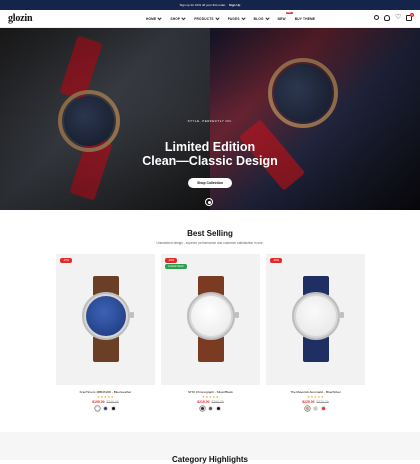  What do you see at coordinates (98, 402) in the screenshot?
I see `sale-price: $195.00` at bounding box center [98, 402].